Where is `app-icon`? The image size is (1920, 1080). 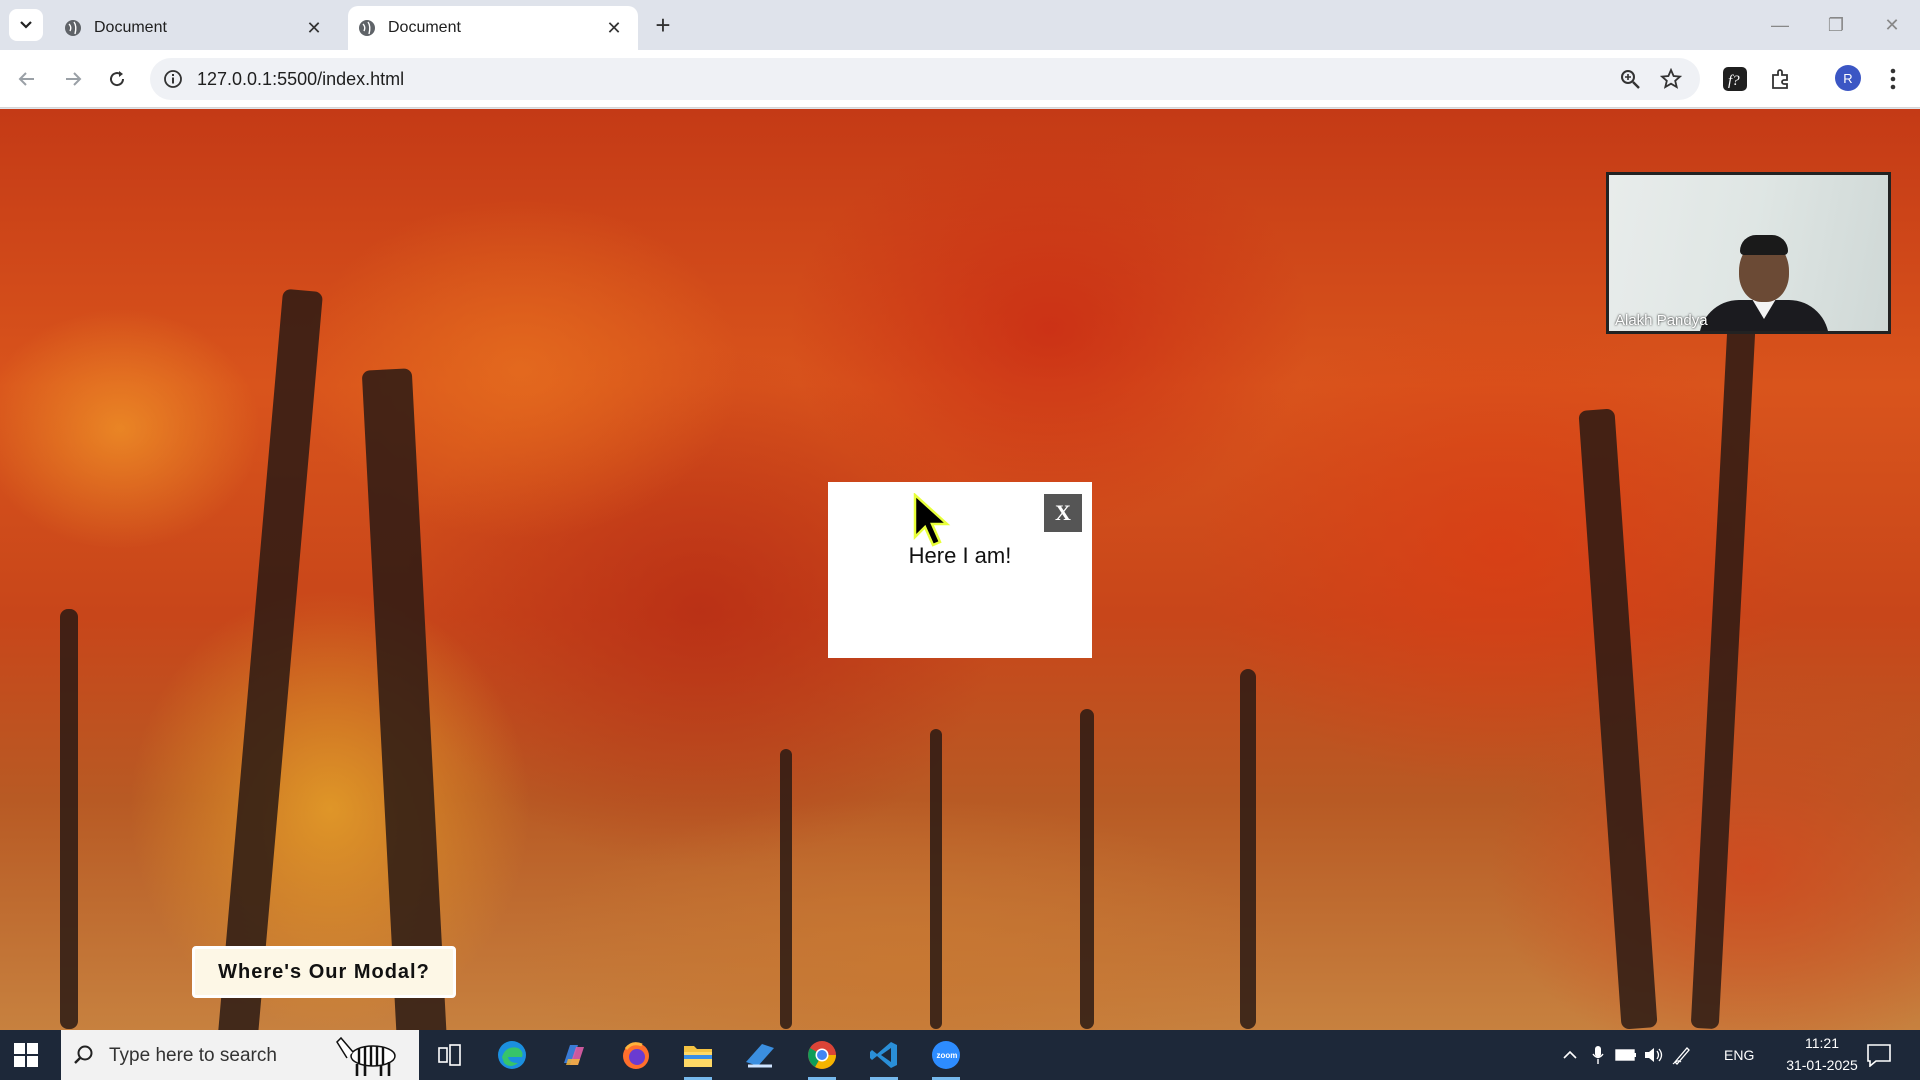
app-icon is located at coordinates (760, 1055).